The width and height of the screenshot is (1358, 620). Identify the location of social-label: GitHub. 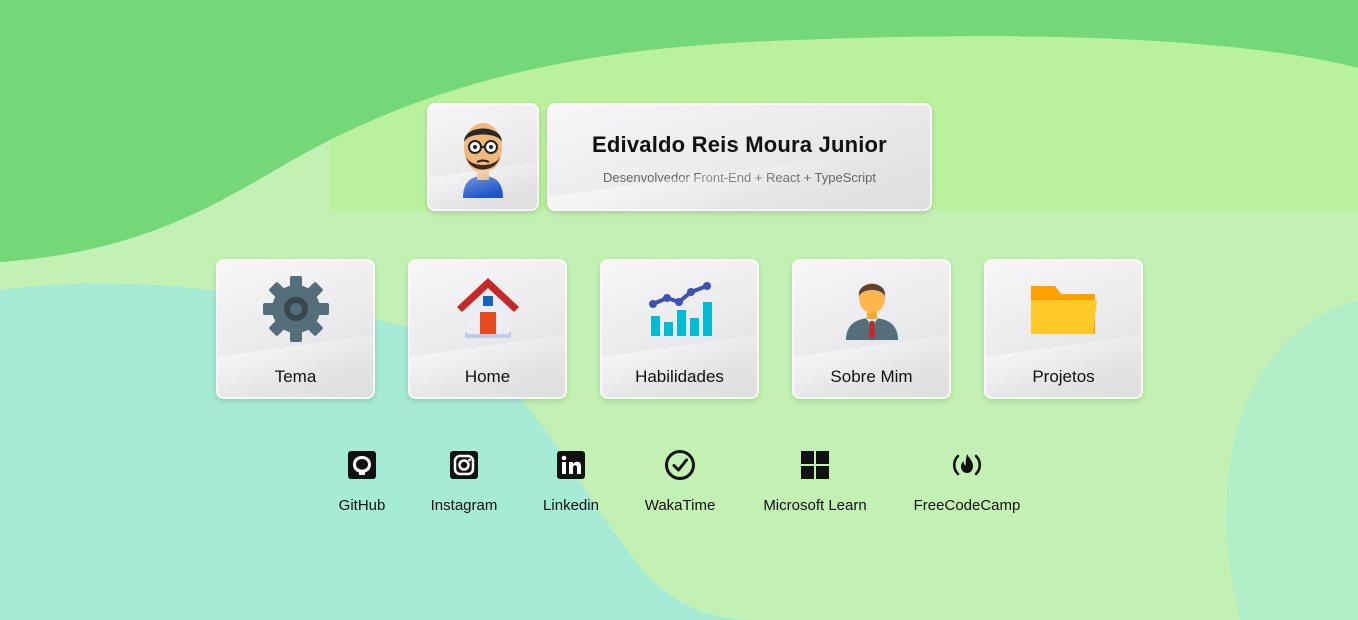
(362, 505).